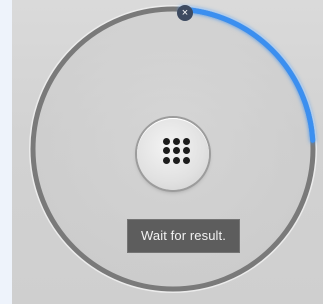 This screenshot has height=304, width=323. I want to click on status-toast: Wait for result., so click(183, 236).